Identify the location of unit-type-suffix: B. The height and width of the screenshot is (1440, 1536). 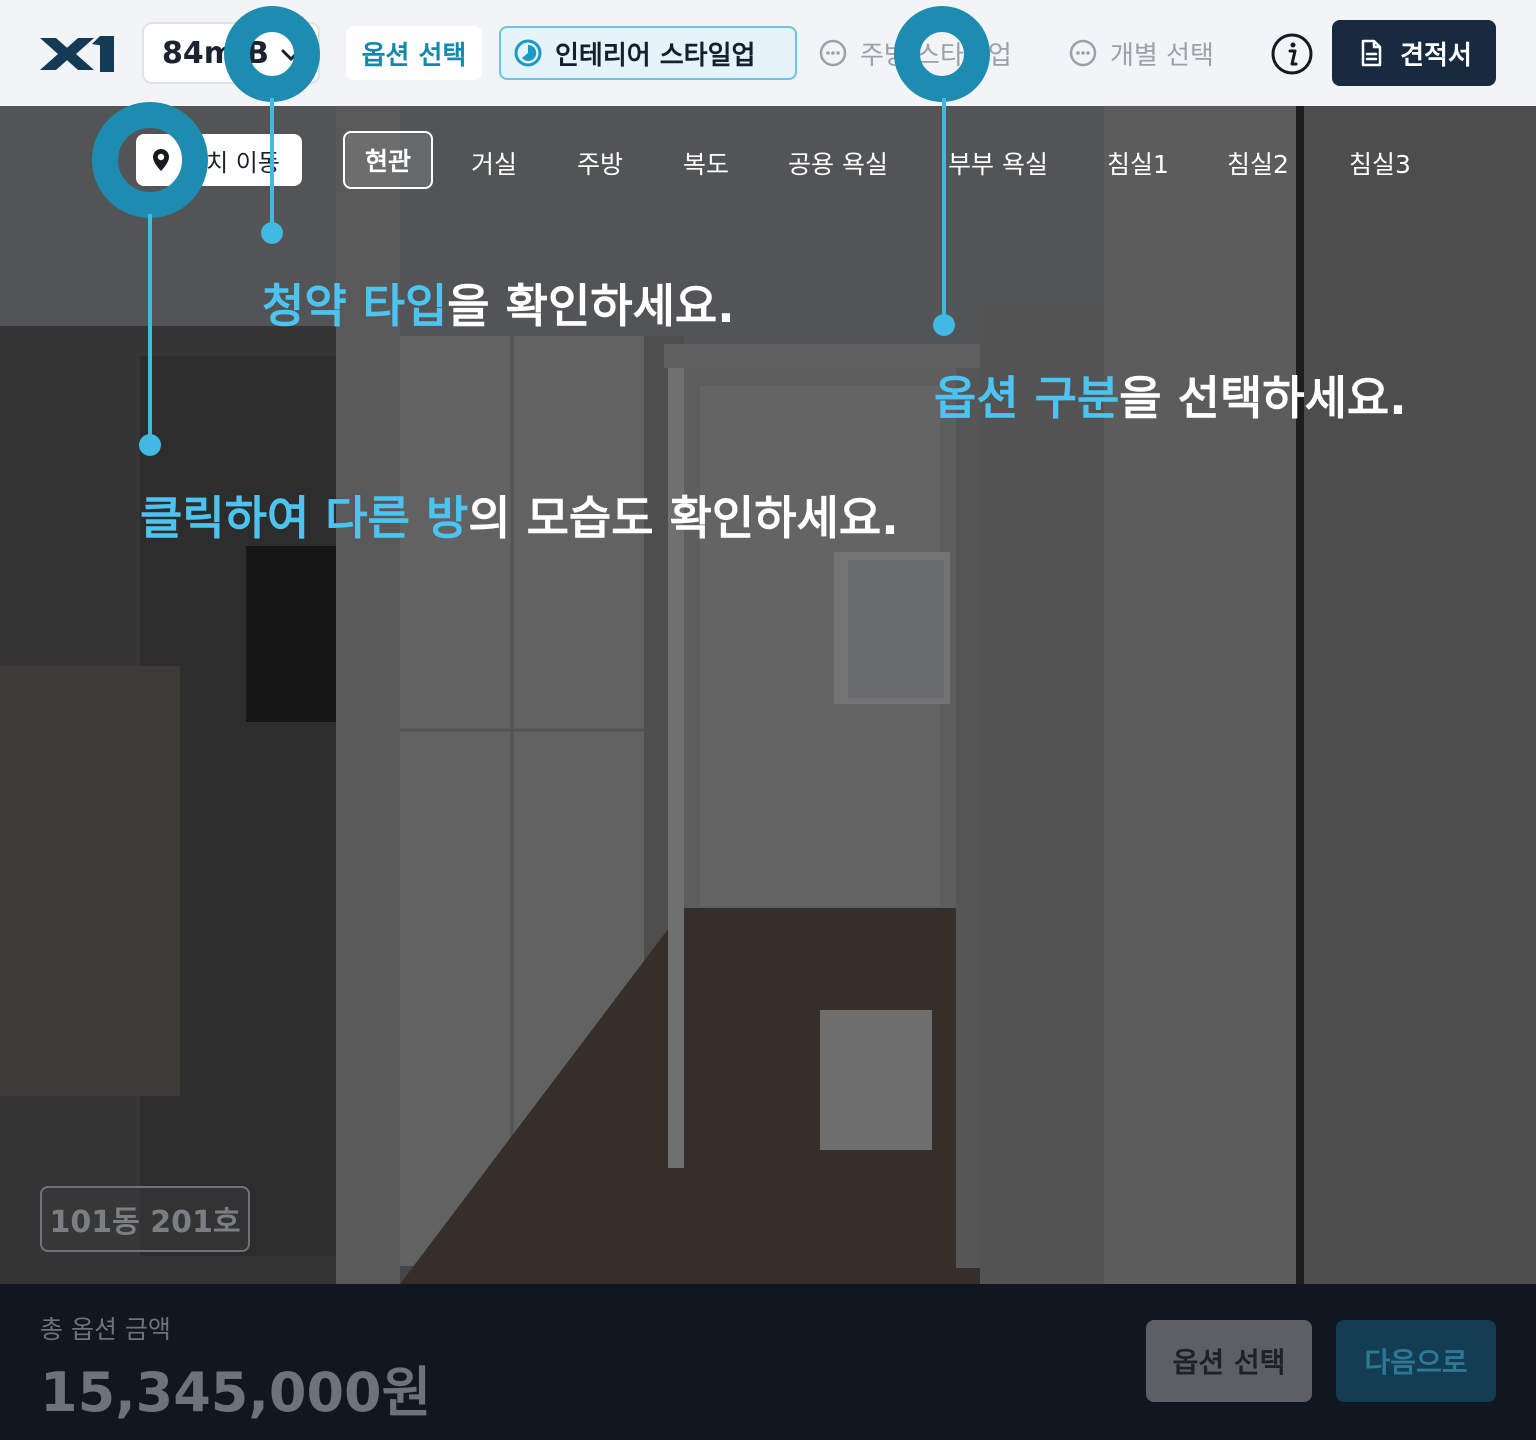
(258, 53).